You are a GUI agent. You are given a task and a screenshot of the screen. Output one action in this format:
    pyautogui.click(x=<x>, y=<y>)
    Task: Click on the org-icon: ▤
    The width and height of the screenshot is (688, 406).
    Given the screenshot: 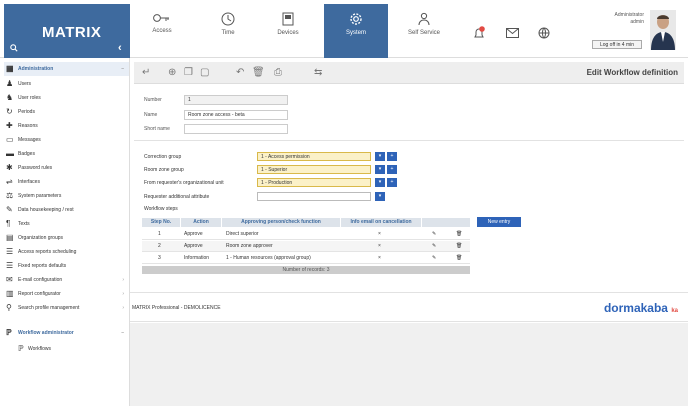 What is the action you would take?
    pyautogui.click(x=10, y=237)
    